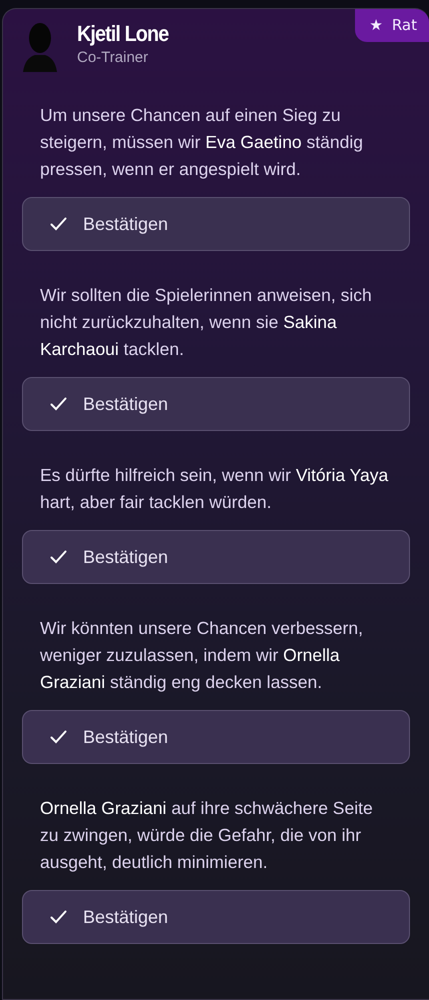  Describe the element at coordinates (376, 25) in the screenshot. I see `star-icon: ★` at that location.